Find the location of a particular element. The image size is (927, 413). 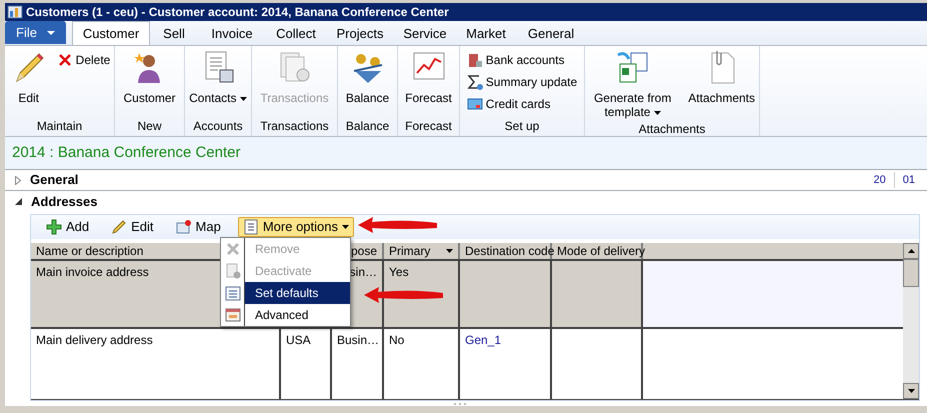

column-header: Destination code is located at coordinates (506, 251).